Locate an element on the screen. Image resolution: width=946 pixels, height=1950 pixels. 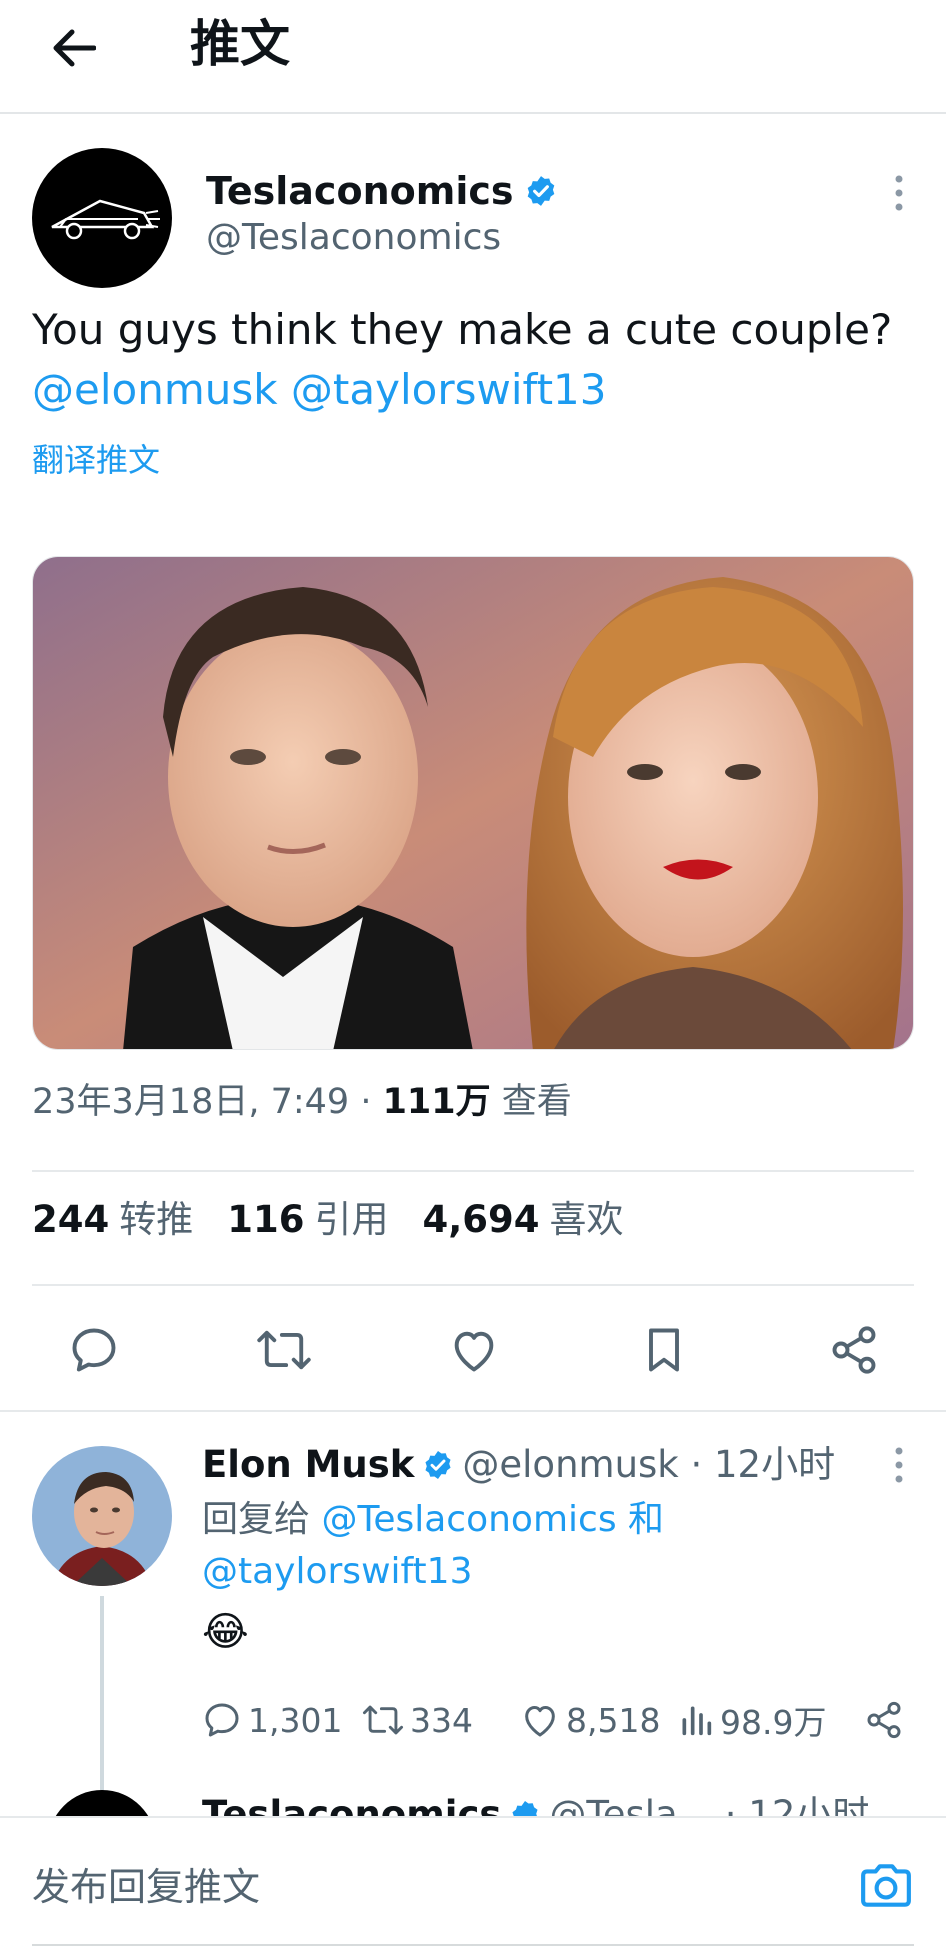
bookmark-icon is located at coordinates (664, 1350).